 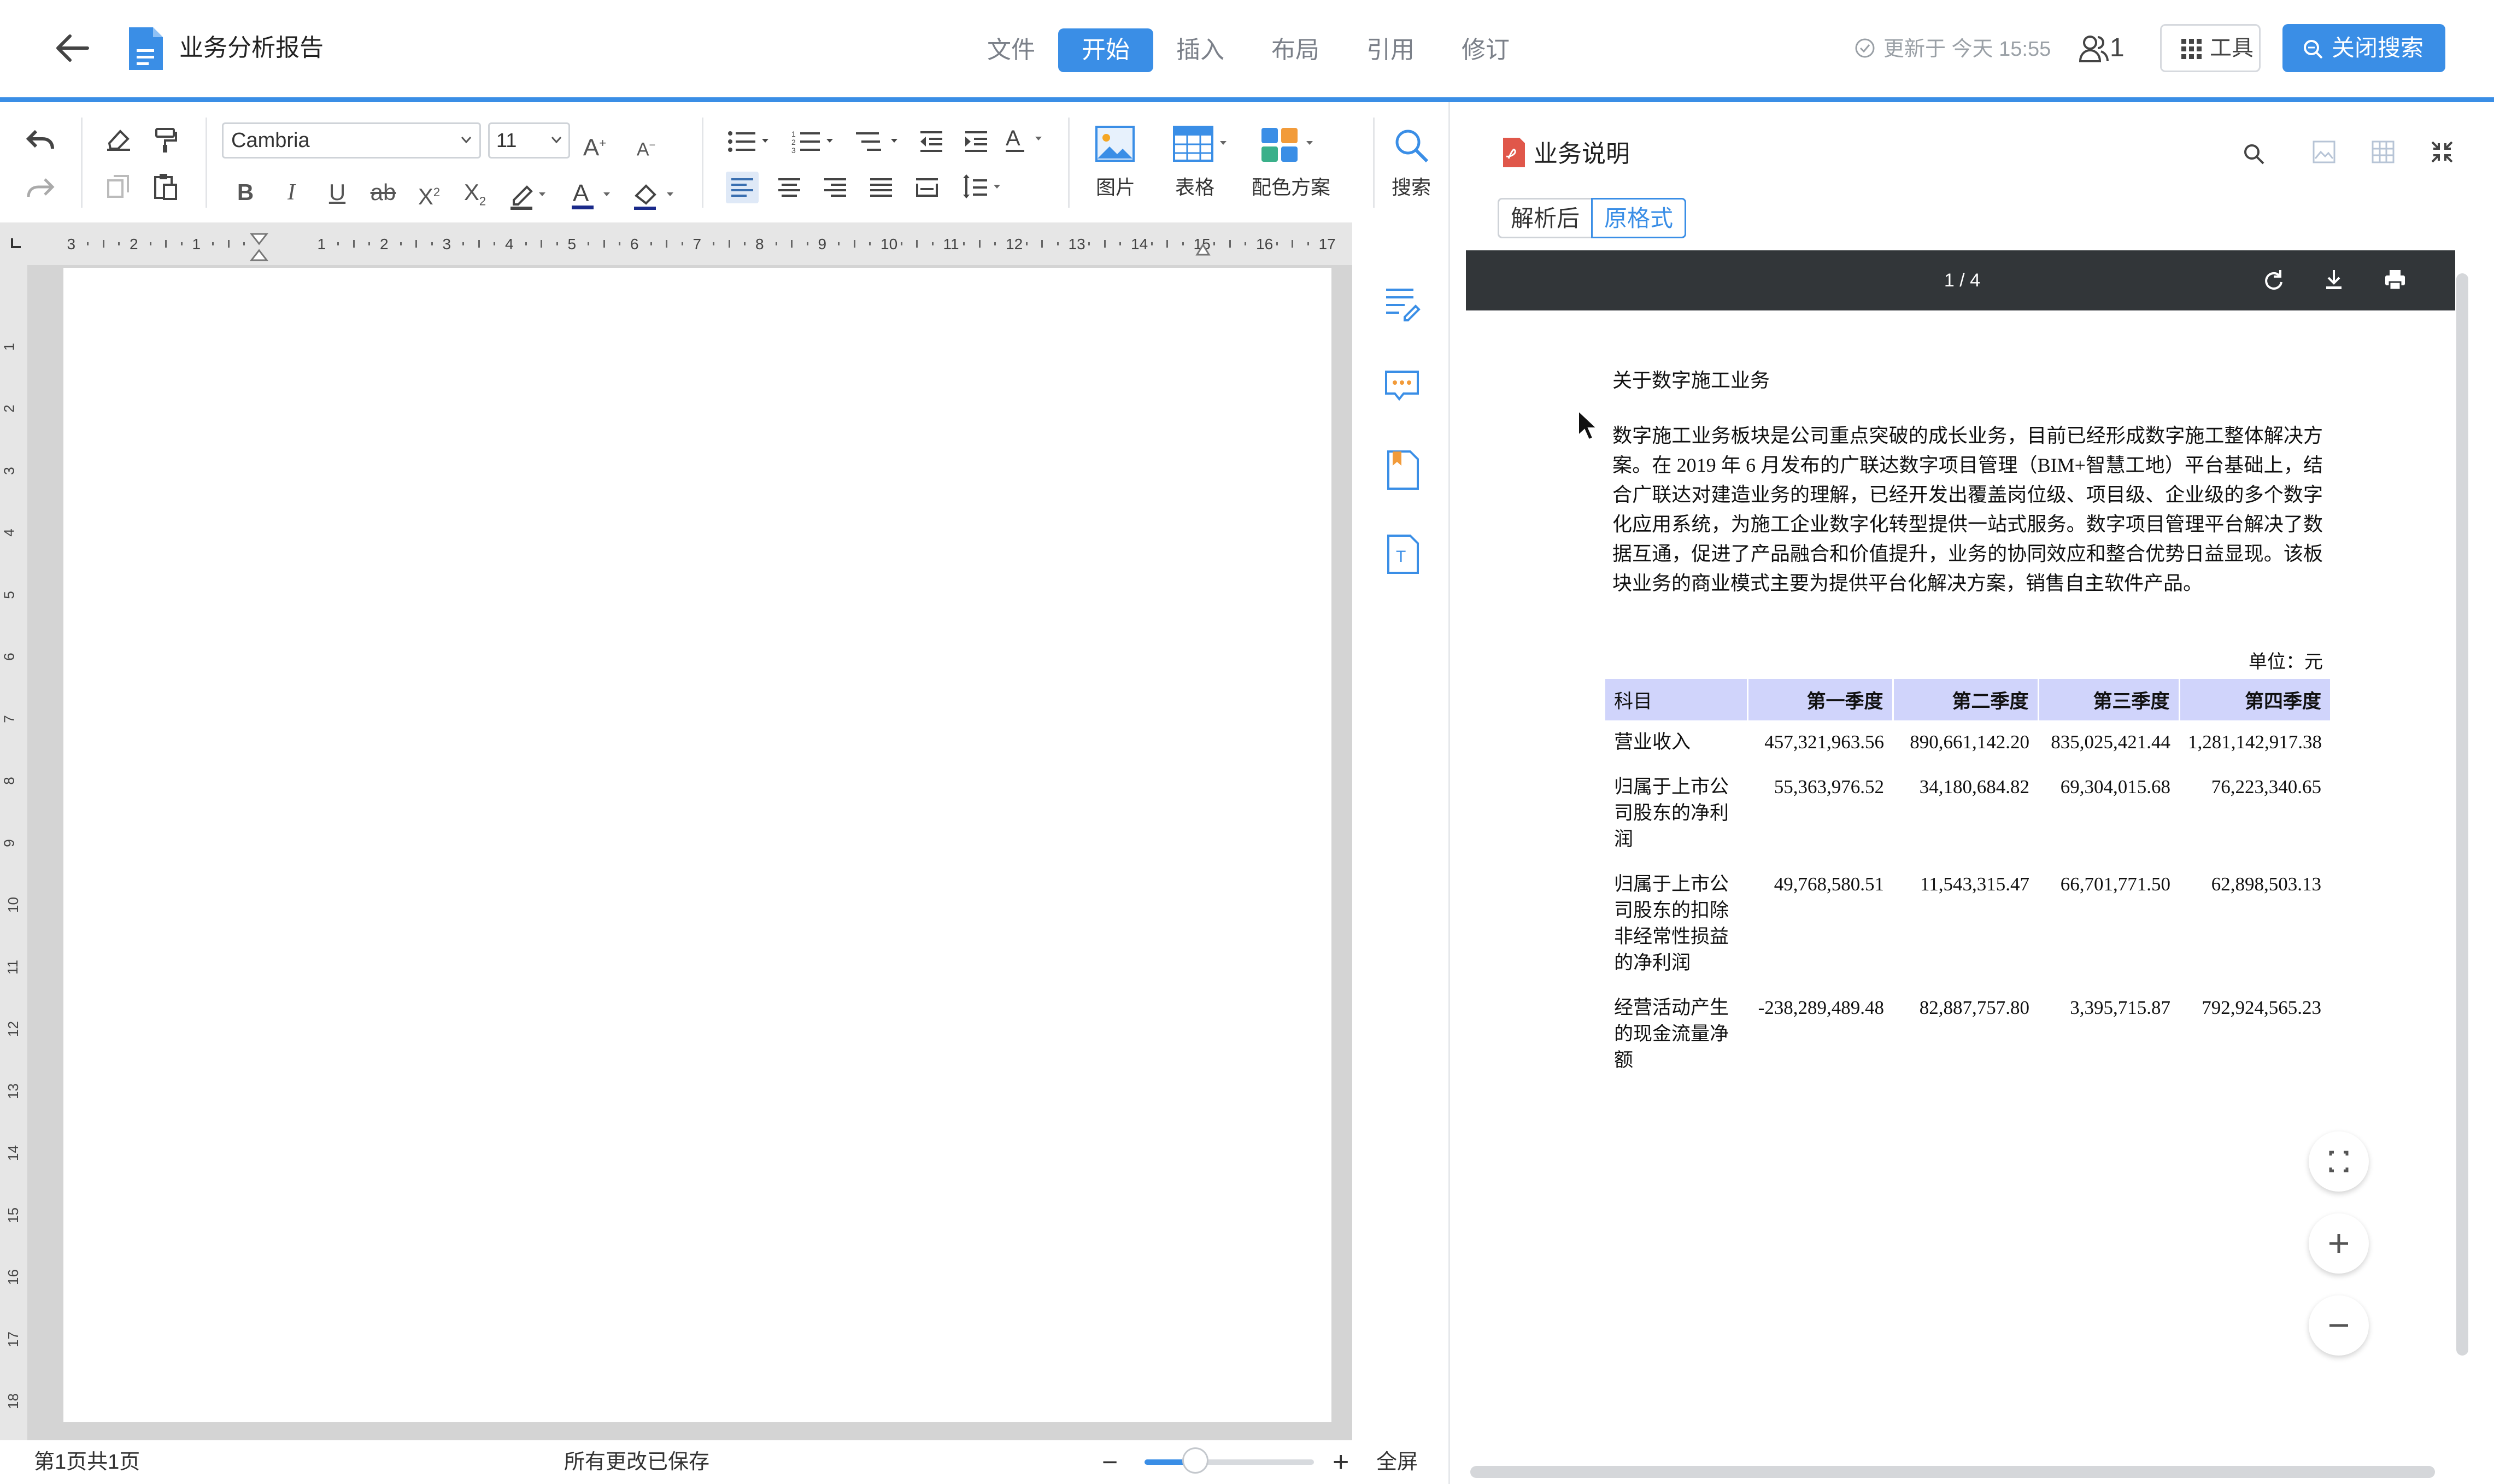 What do you see at coordinates (743, 187) in the screenshot?
I see `align-left-icon` at bounding box center [743, 187].